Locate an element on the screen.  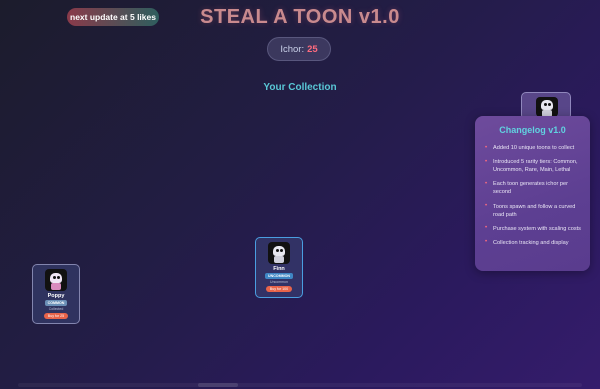
toon-name: Poppy is located at coordinates (56, 296).